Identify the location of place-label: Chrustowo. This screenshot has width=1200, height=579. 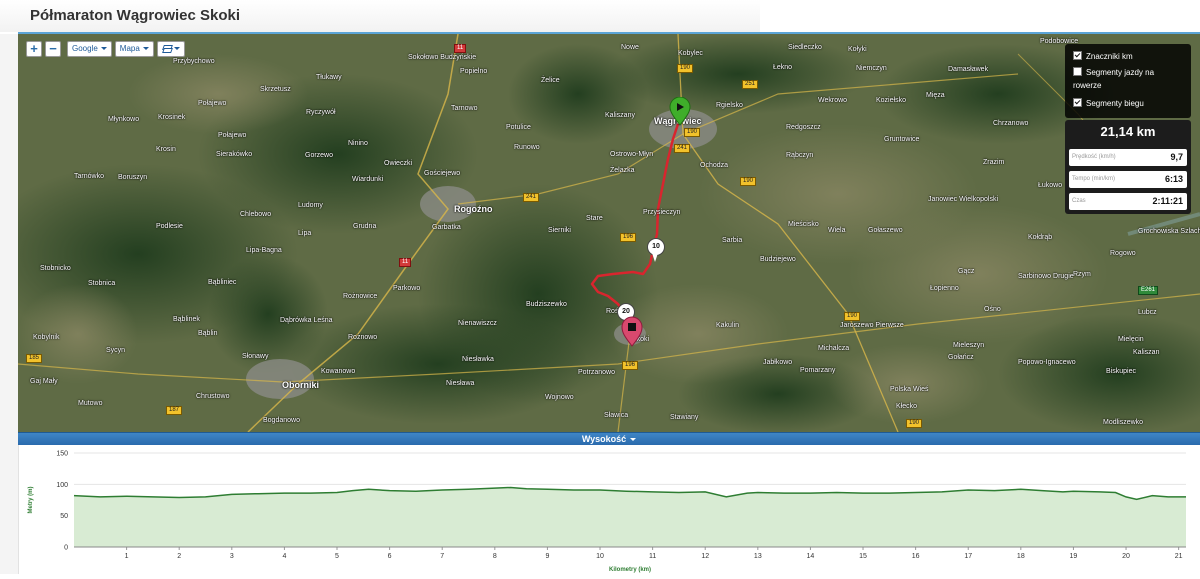
(213, 396).